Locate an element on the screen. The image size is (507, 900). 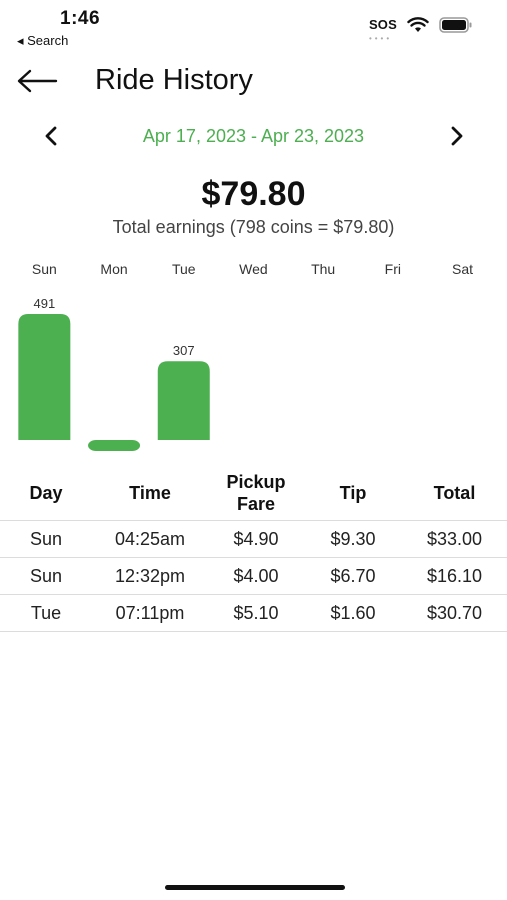
cell-total: $16.10 is located at coordinates (454, 575).